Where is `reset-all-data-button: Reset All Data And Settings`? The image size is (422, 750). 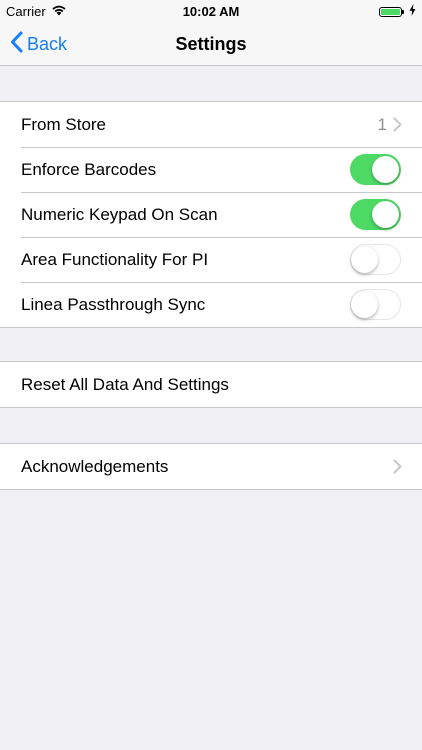 reset-all-data-button: Reset All Data And Settings is located at coordinates (211, 384).